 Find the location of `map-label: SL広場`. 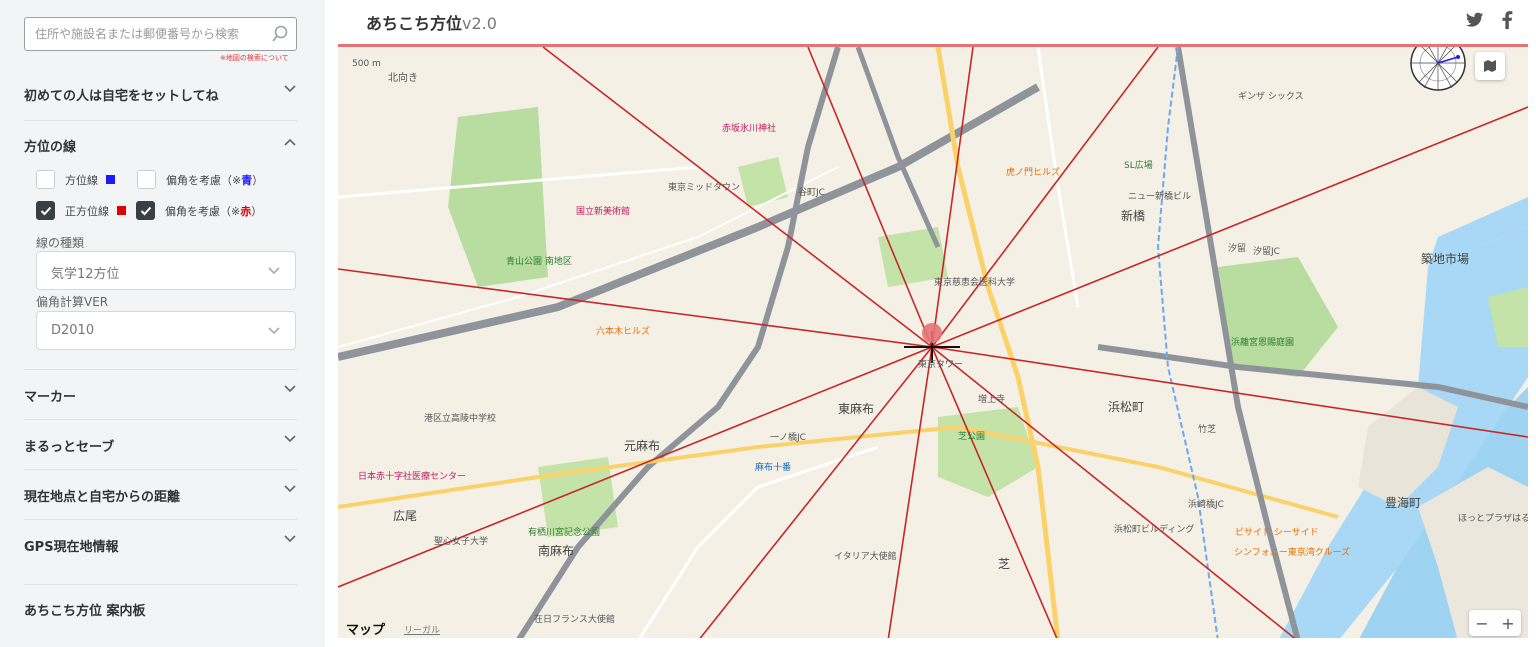

map-label: SL広場 is located at coordinates (1138, 166).